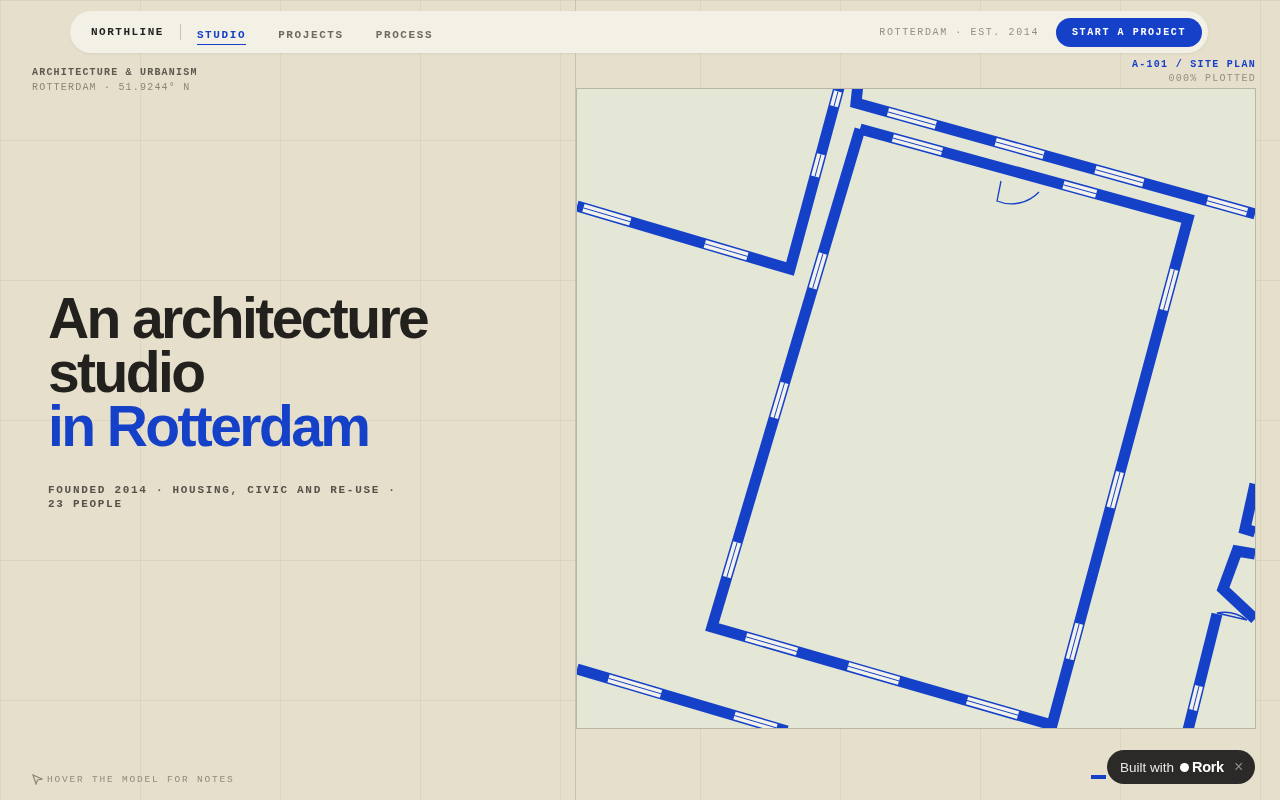 The height and width of the screenshot is (800, 1280). Describe the element at coordinates (208, 426) in the screenshot. I see `headline-accent: in Rotterdam` at that location.